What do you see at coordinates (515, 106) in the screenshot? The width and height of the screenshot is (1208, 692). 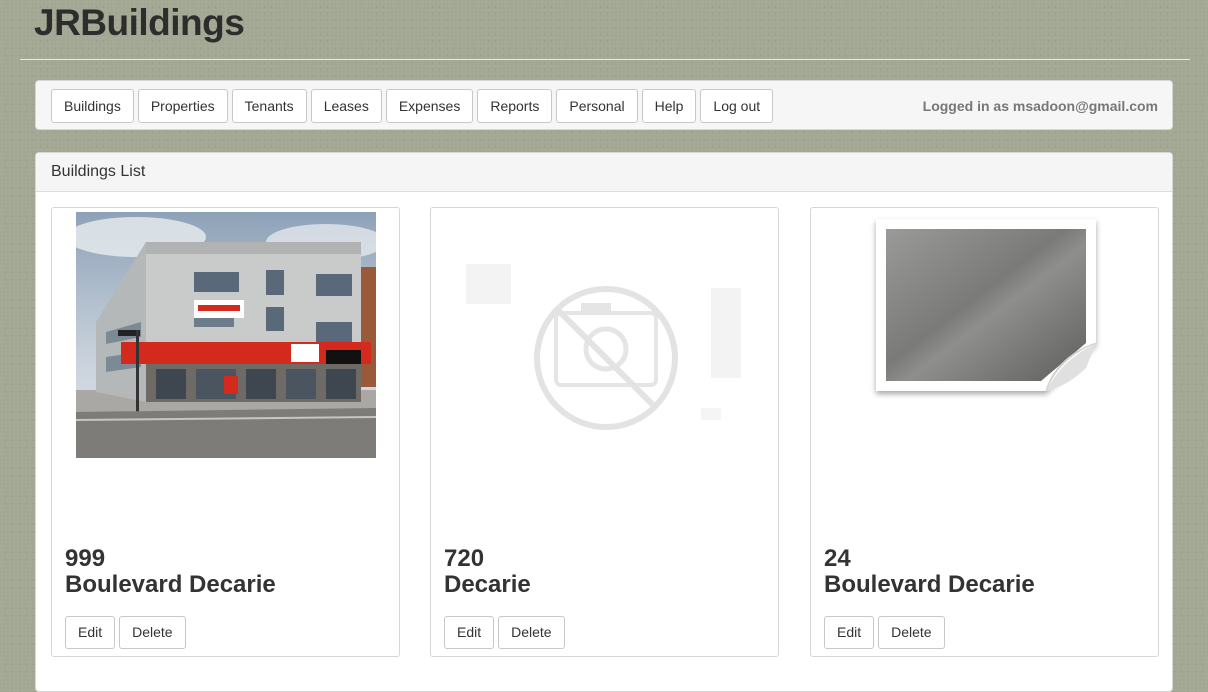 I see `nav-reports-button: Reports` at bounding box center [515, 106].